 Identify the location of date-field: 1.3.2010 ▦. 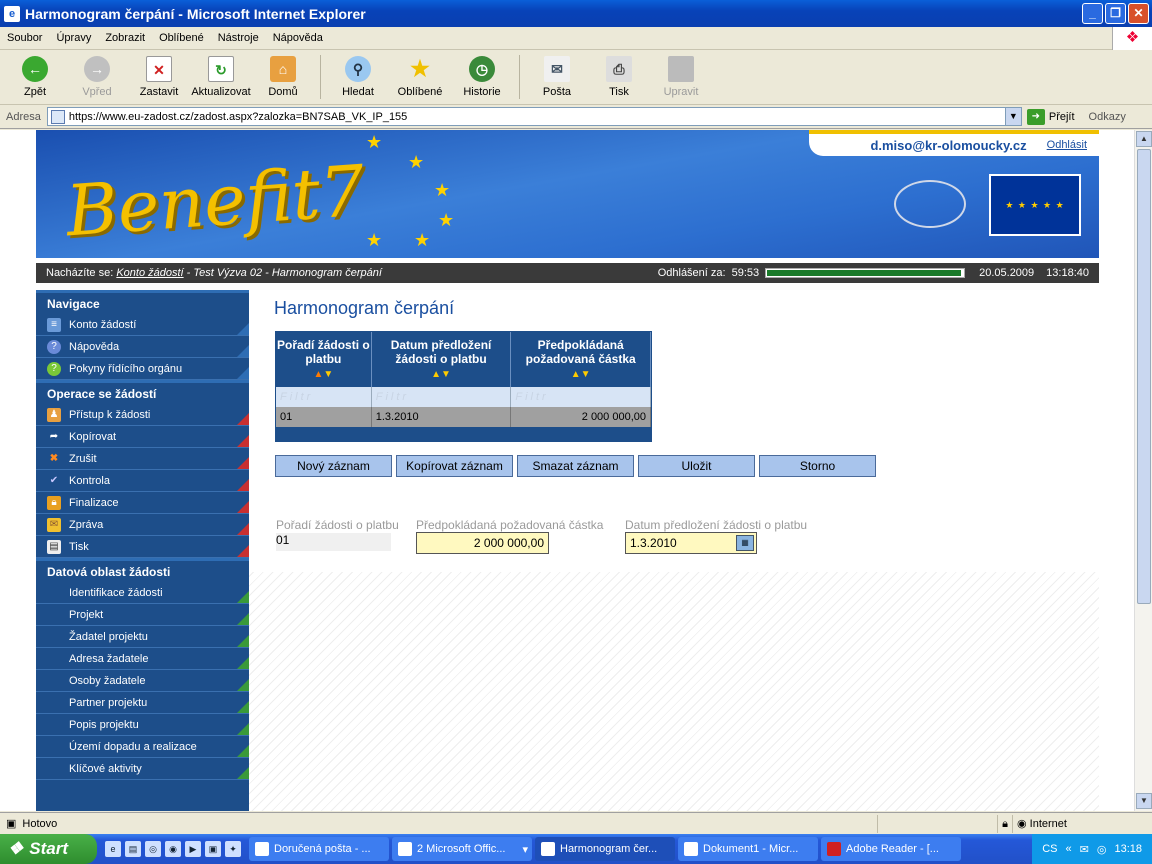
(691, 543).